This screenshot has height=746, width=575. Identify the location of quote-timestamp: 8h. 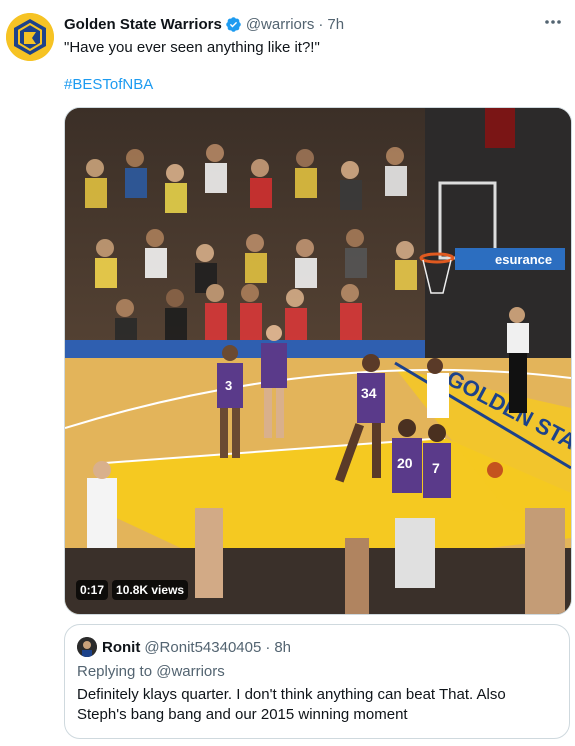
(282, 647).